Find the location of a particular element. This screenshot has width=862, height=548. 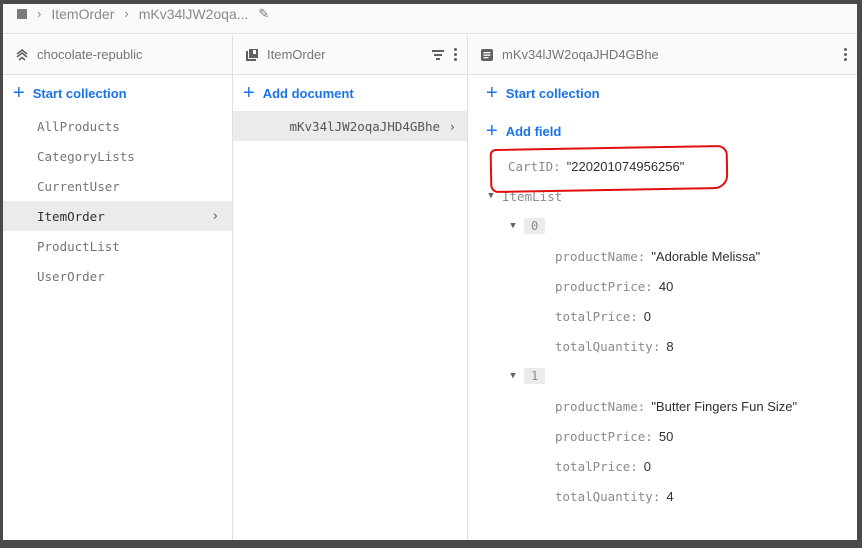

field-value: 40 is located at coordinates (666, 286).